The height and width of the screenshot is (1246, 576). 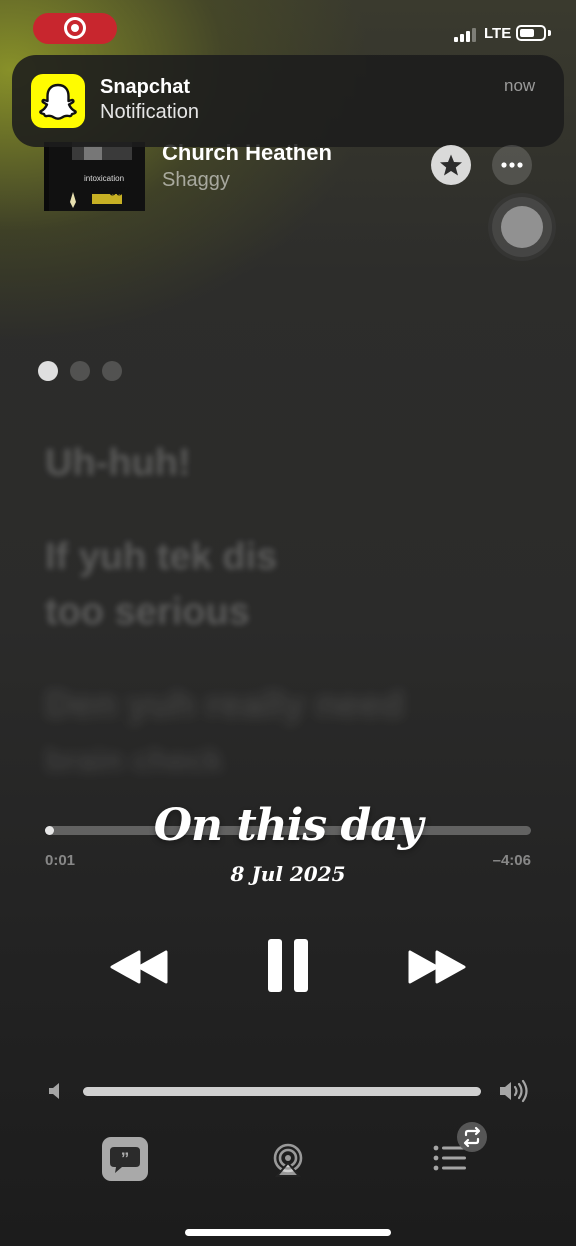 What do you see at coordinates (225, 705) in the screenshot?
I see `lyric-line-part: Den yuh really need` at bounding box center [225, 705].